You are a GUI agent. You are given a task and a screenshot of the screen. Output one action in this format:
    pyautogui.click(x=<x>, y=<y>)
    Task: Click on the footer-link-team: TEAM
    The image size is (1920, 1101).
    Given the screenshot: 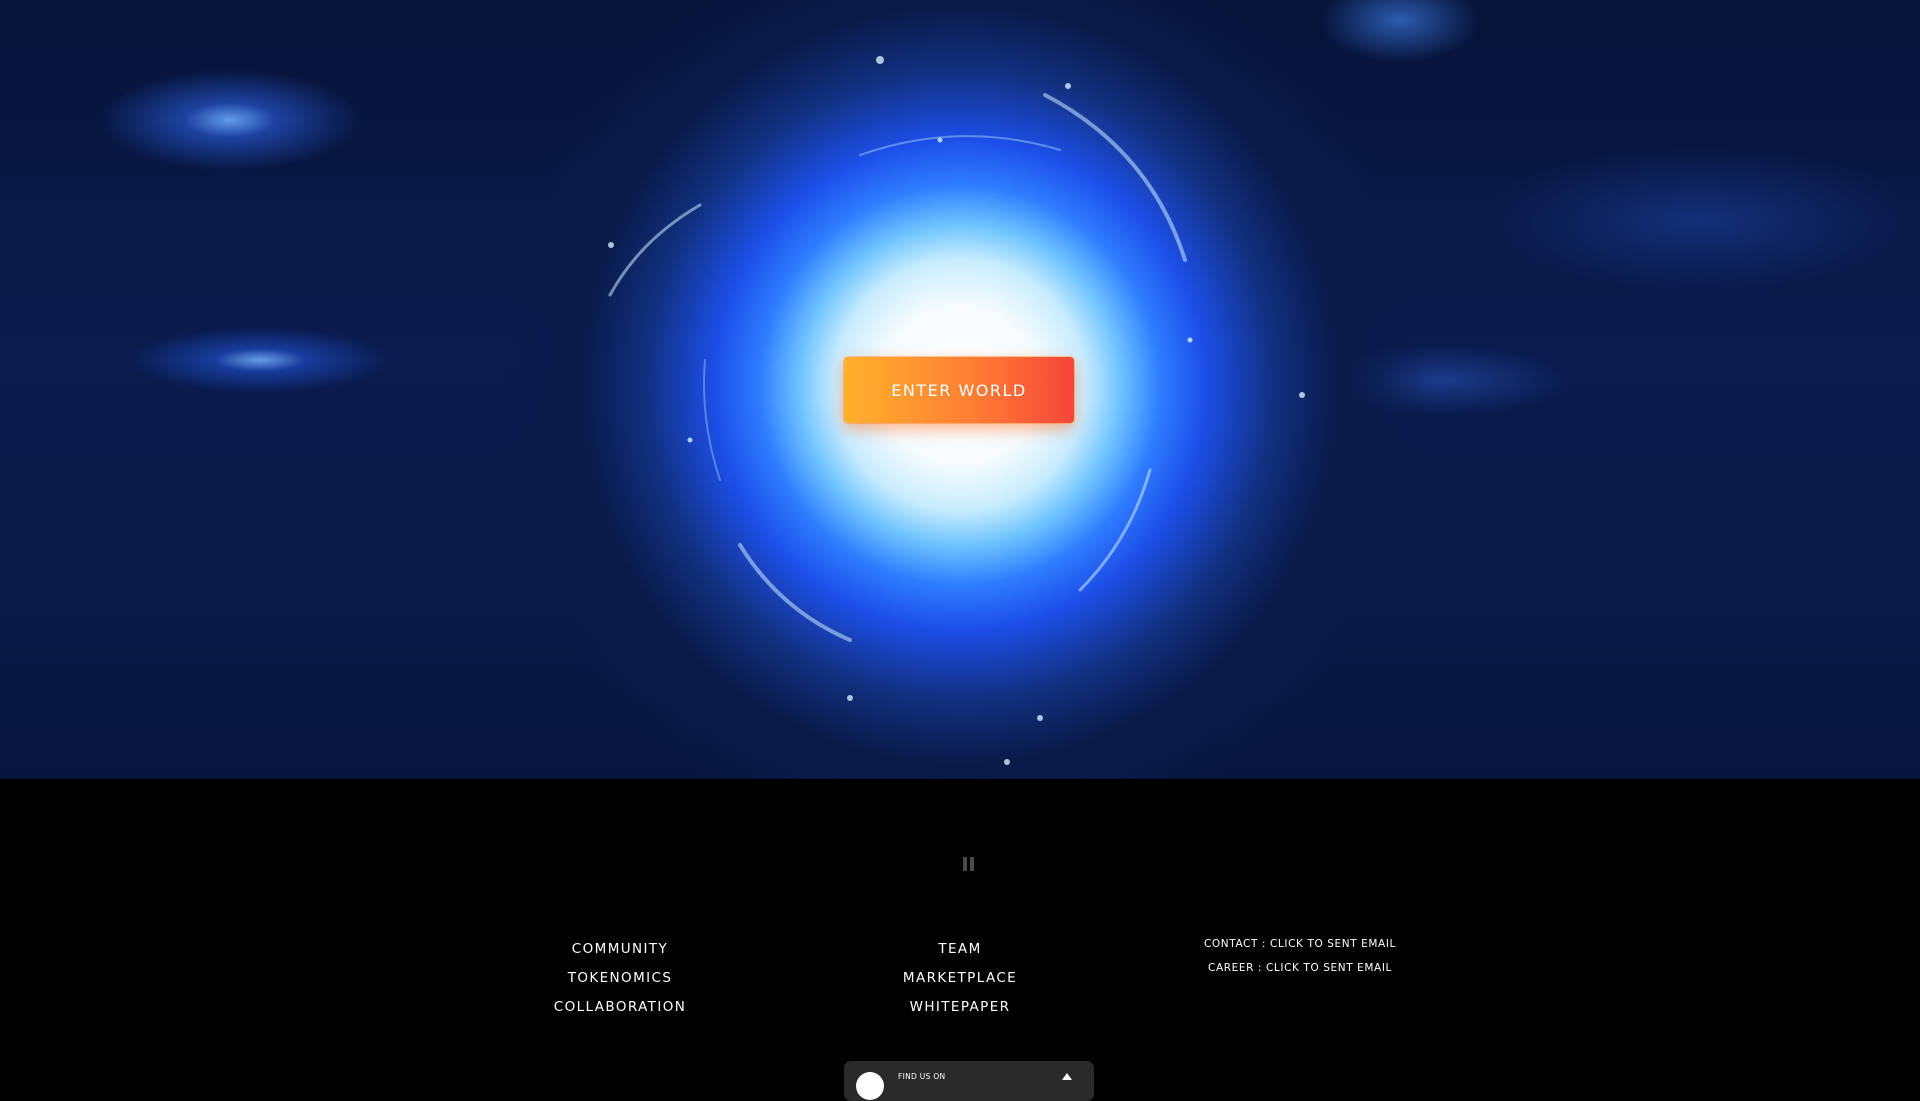 What is the action you would take?
    pyautogui.click(x=960, y=949)
    